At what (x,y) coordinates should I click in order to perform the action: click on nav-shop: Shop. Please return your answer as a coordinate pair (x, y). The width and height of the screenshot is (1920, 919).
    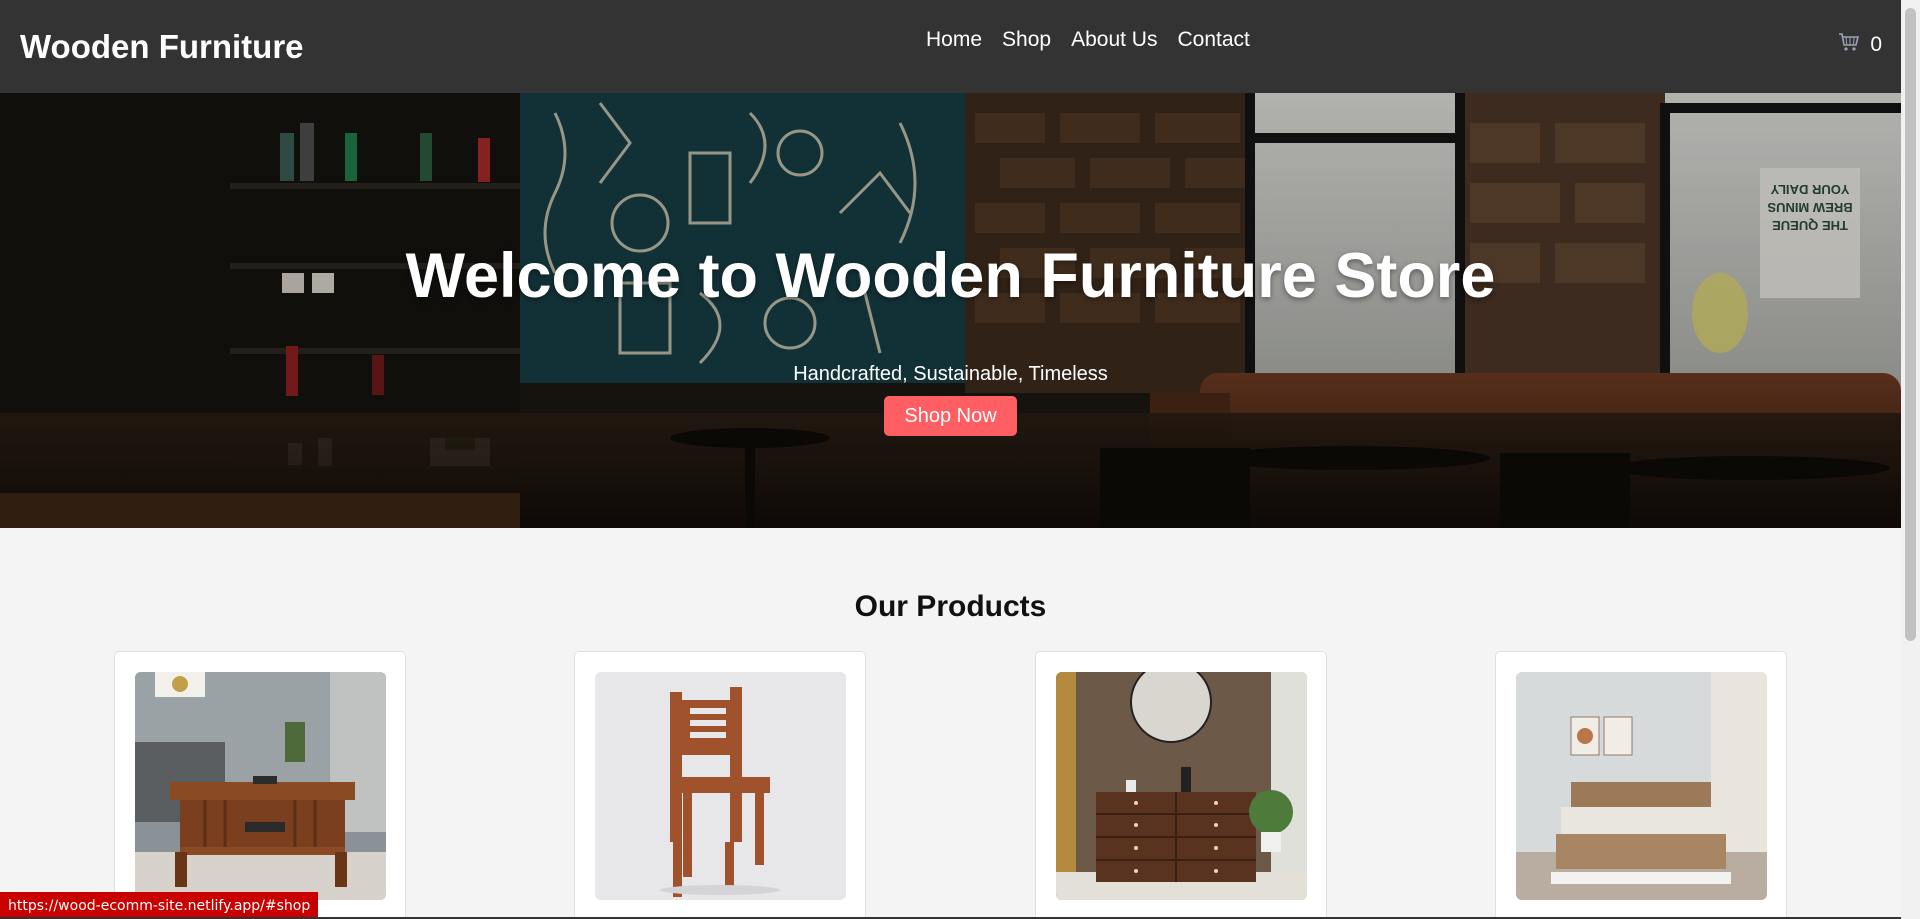
    Looking at the image, I should click on (1026, 40).